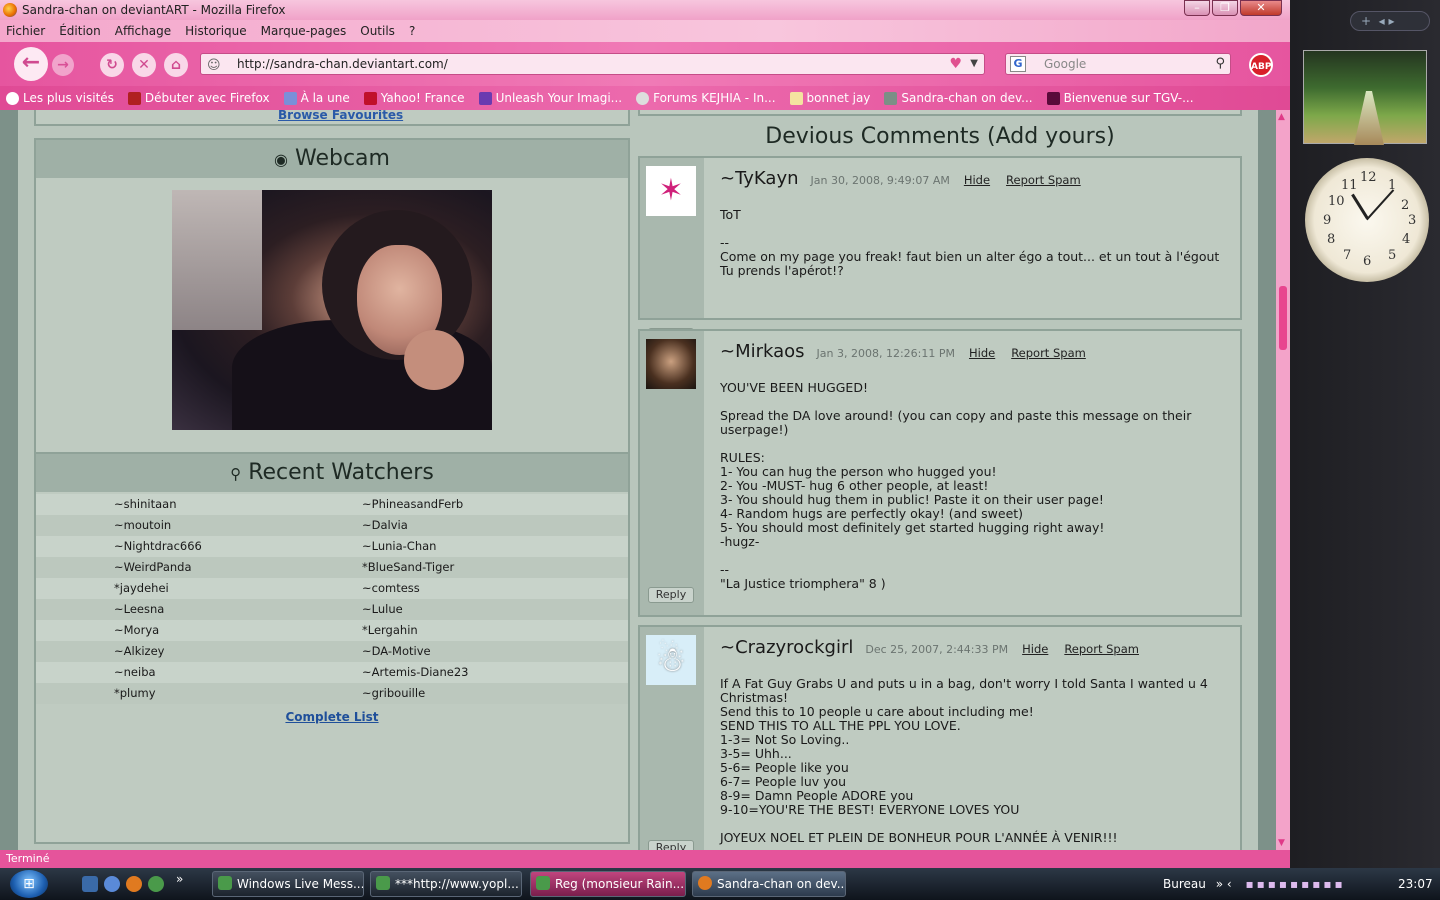 This screenshot has height=900, width=1440. I want to click on minimize-button: –, so click(1197, 8).